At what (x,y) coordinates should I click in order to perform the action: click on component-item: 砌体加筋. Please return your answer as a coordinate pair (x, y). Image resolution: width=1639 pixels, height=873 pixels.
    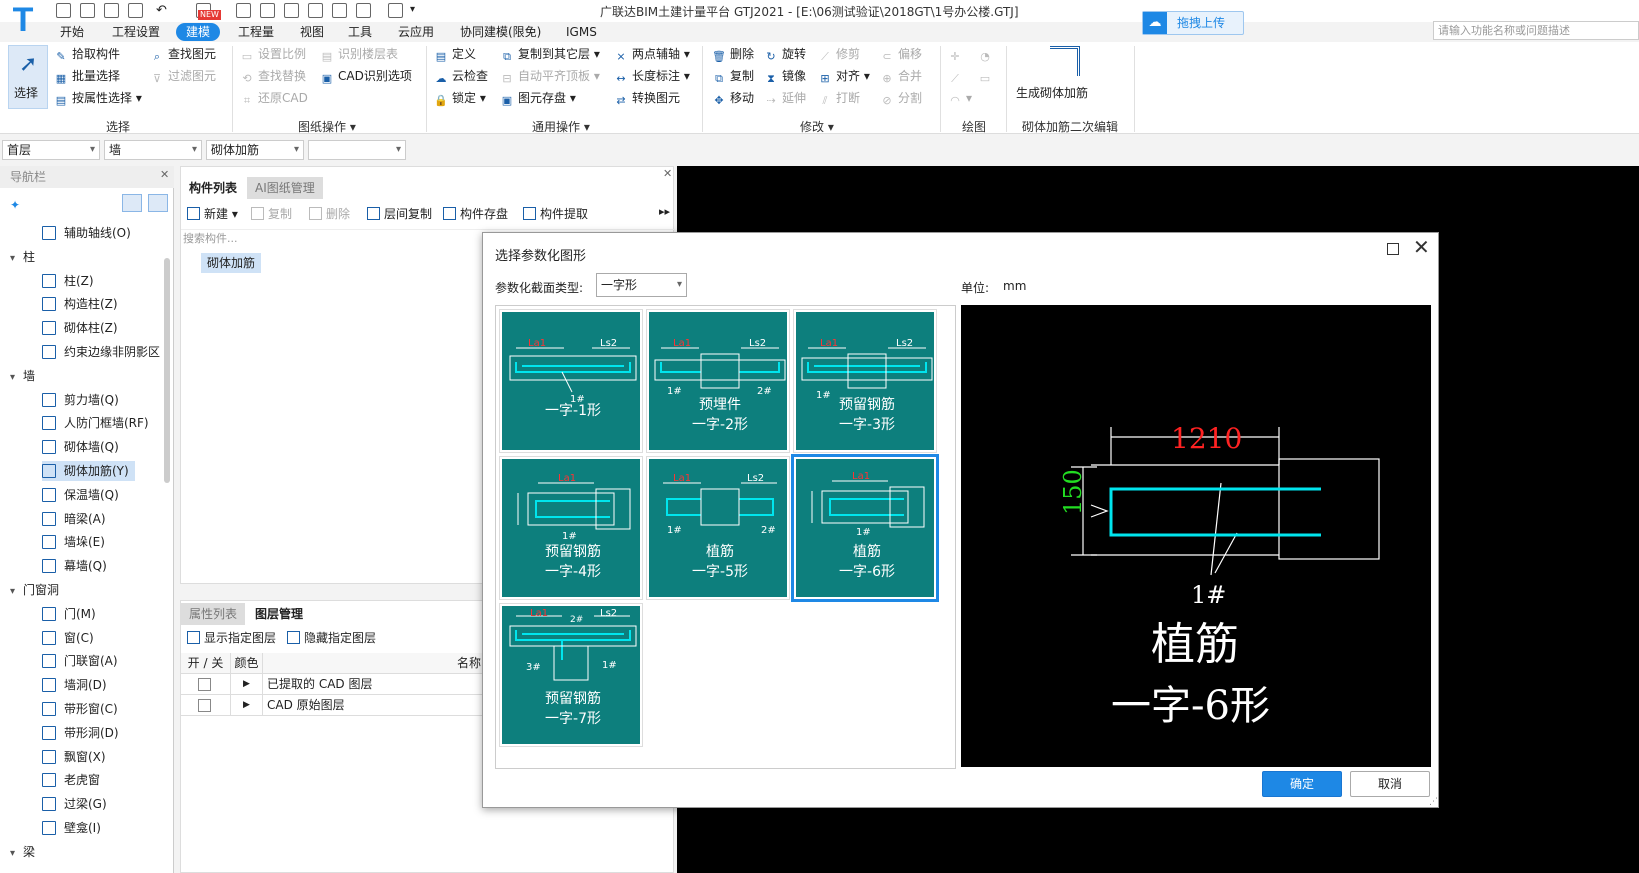
    Looking at the image, I should click on (231, 263).